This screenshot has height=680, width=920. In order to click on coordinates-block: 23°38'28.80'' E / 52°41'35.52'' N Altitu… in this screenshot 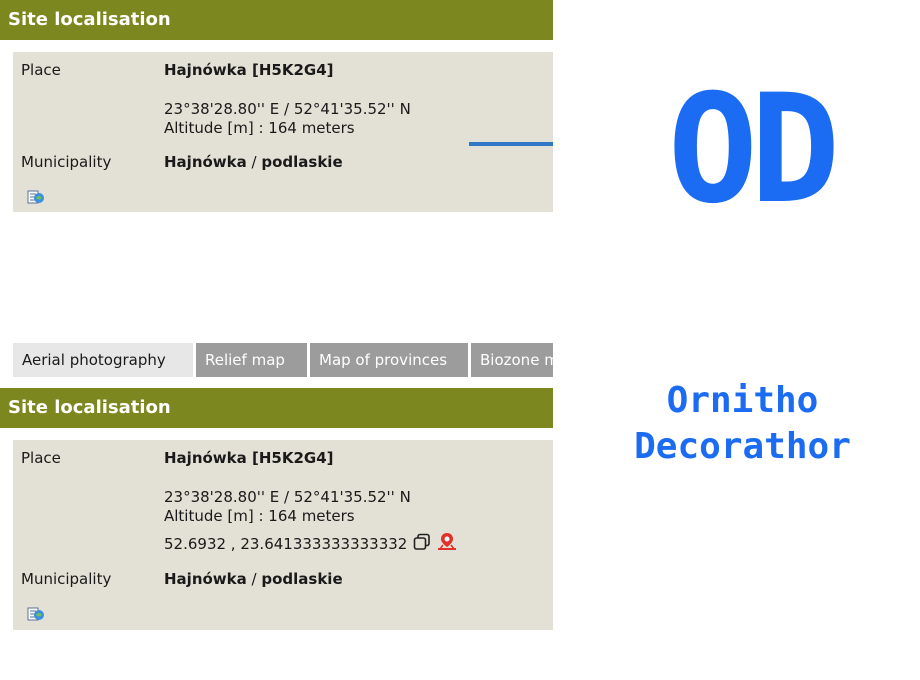, I will do `click(287, 119)`.